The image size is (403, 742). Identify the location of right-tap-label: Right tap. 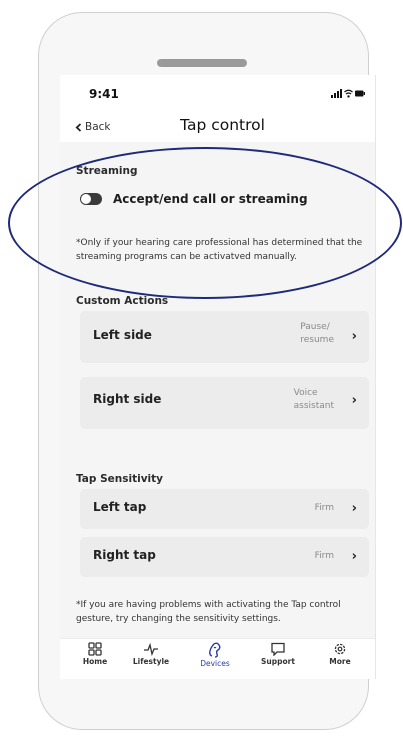
(124, 555).